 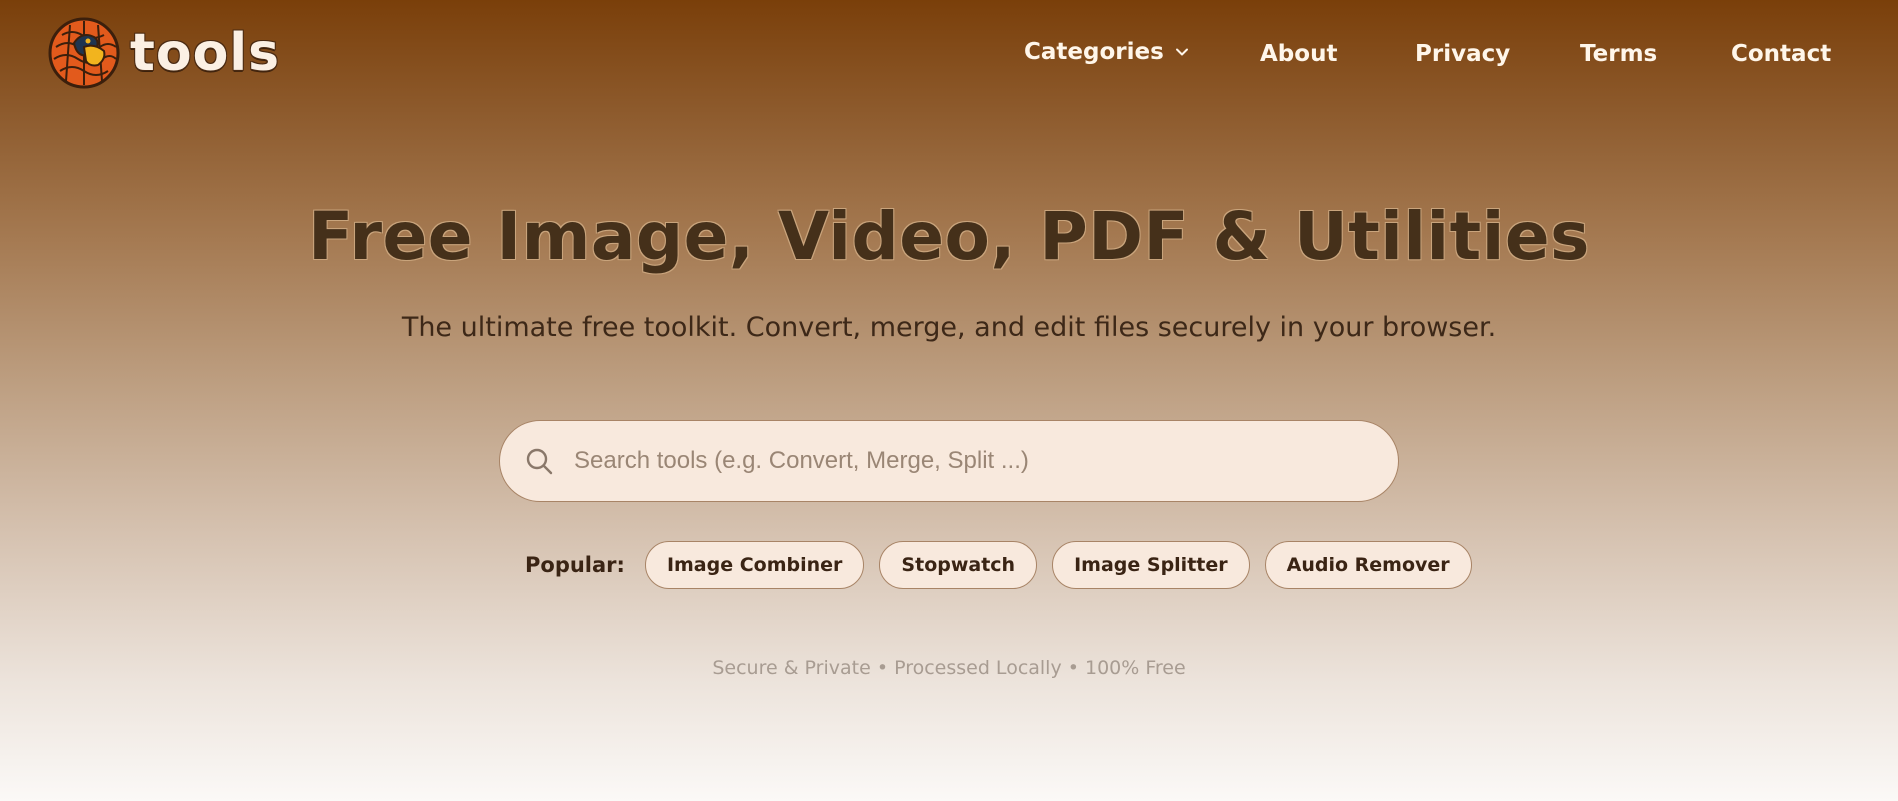 What do you see at coordinates (958, 565) in the screenshot?
I see `popular-chip-stopwatch: Stopwatch` at bounding box center [958, 565].